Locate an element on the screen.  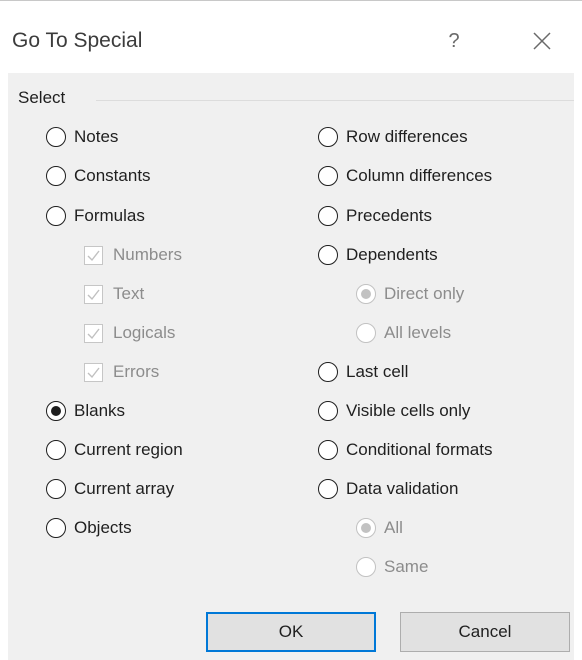
checkbox-numbers: Numbers is located at coordinates (133, 255).